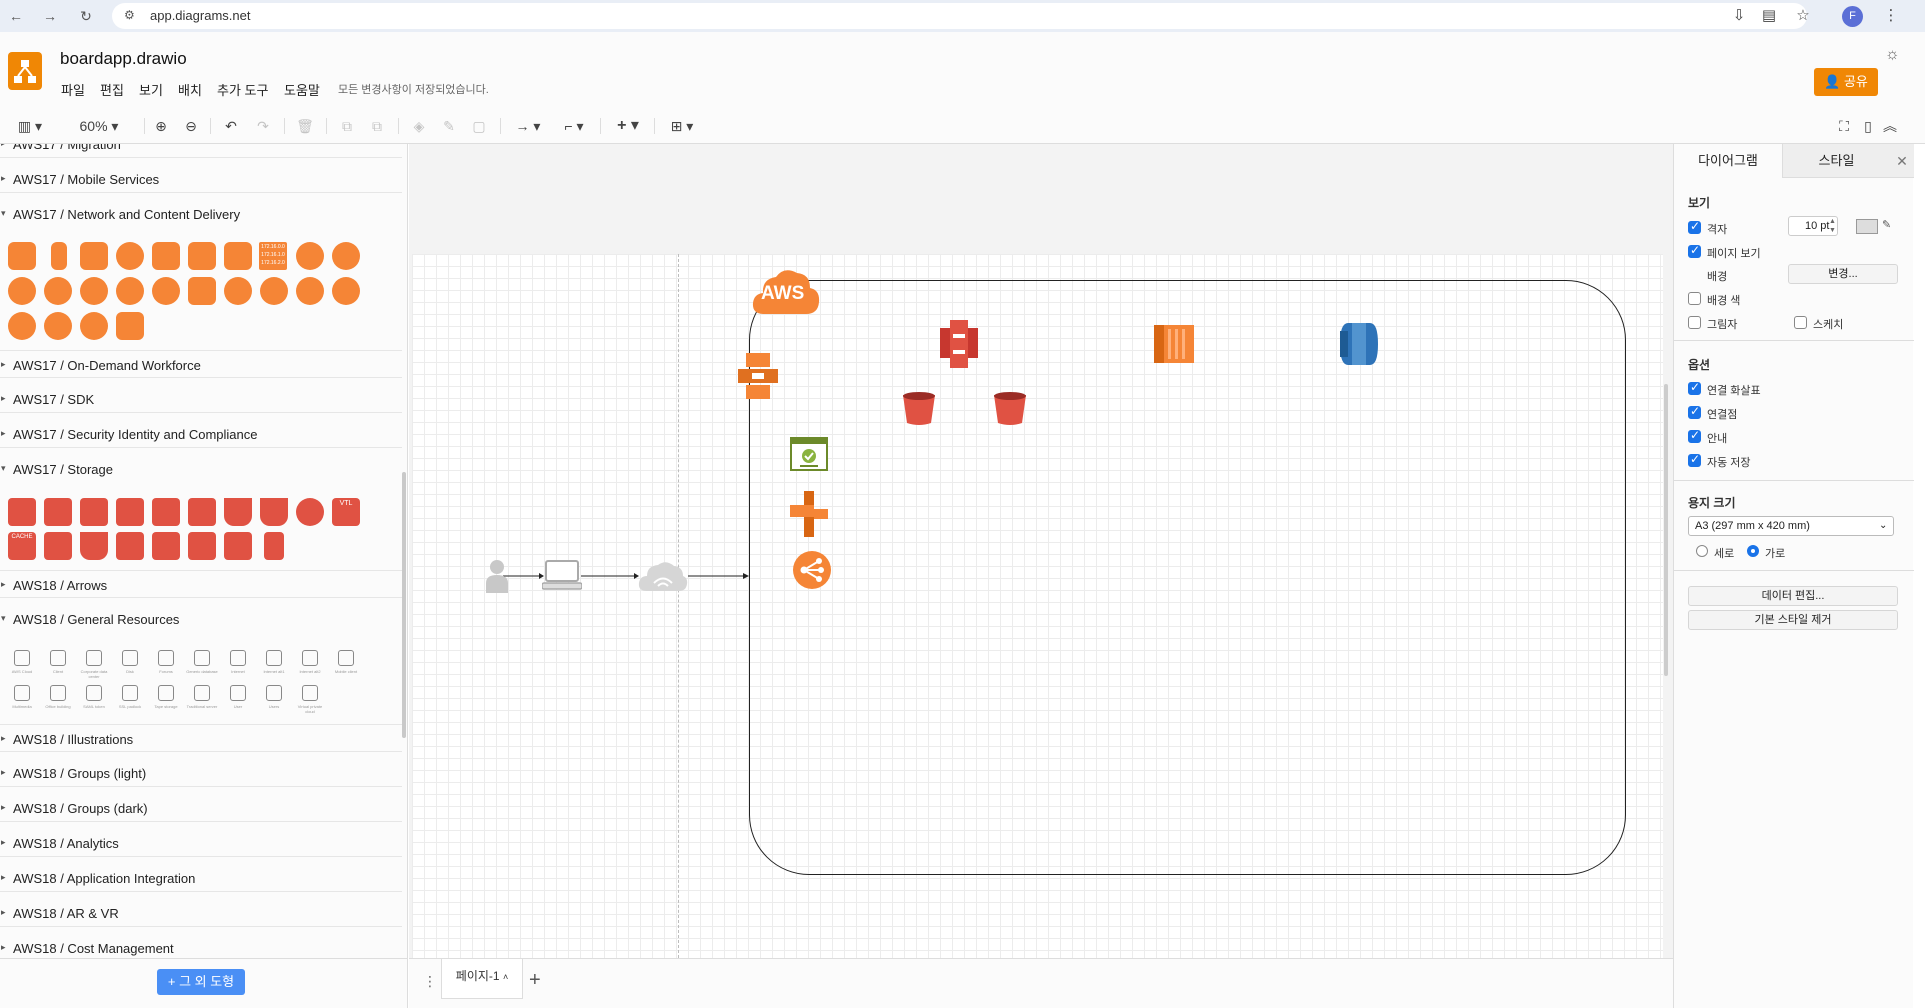  Describe the element at coordinates (1694, 298) in the screenshot. I see `background-color-checkbox` at that location.